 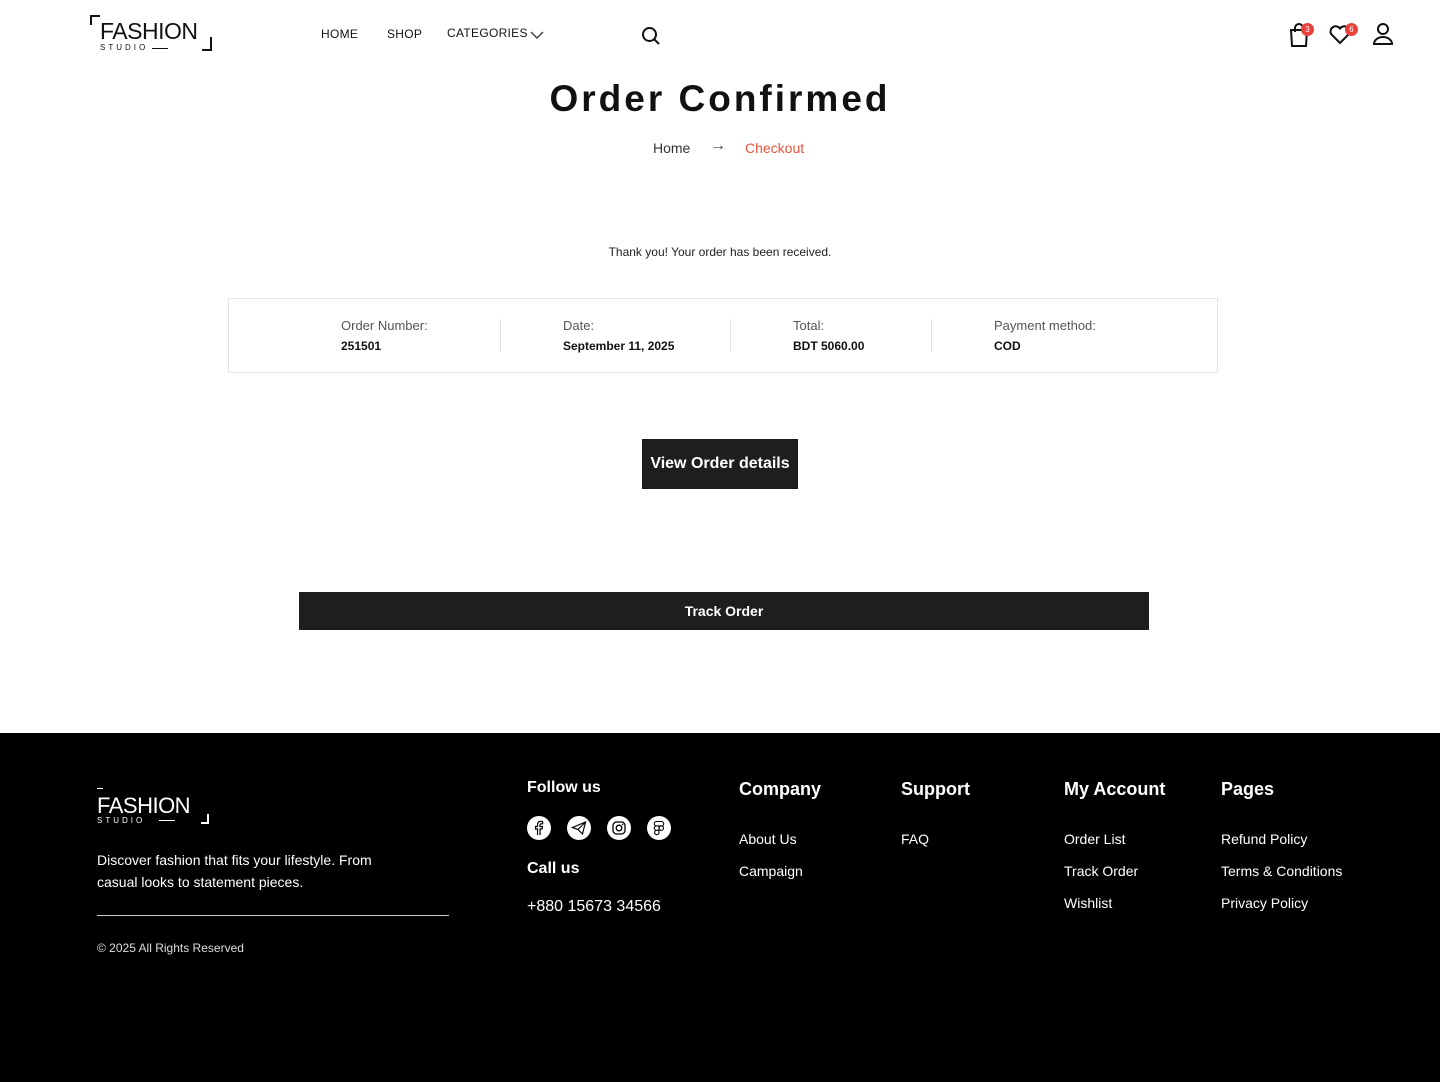 I want to click on footer-link-terms-conditions: Terms & Conditions, so click(x=1281, y=871).